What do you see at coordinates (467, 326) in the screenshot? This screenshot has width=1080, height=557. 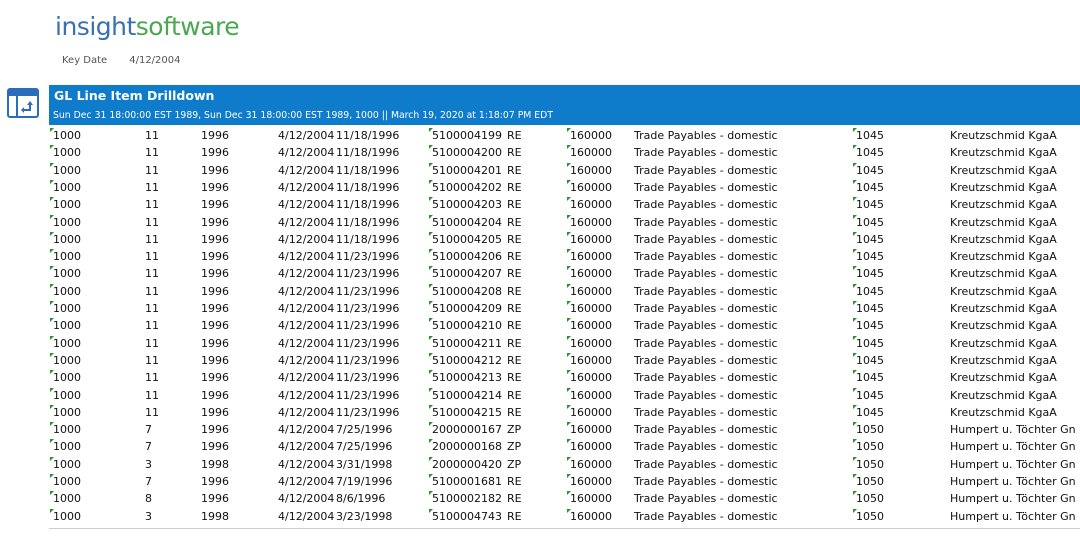 I see `cell-document-number: 5100004210` at bounding box center [467, 326].